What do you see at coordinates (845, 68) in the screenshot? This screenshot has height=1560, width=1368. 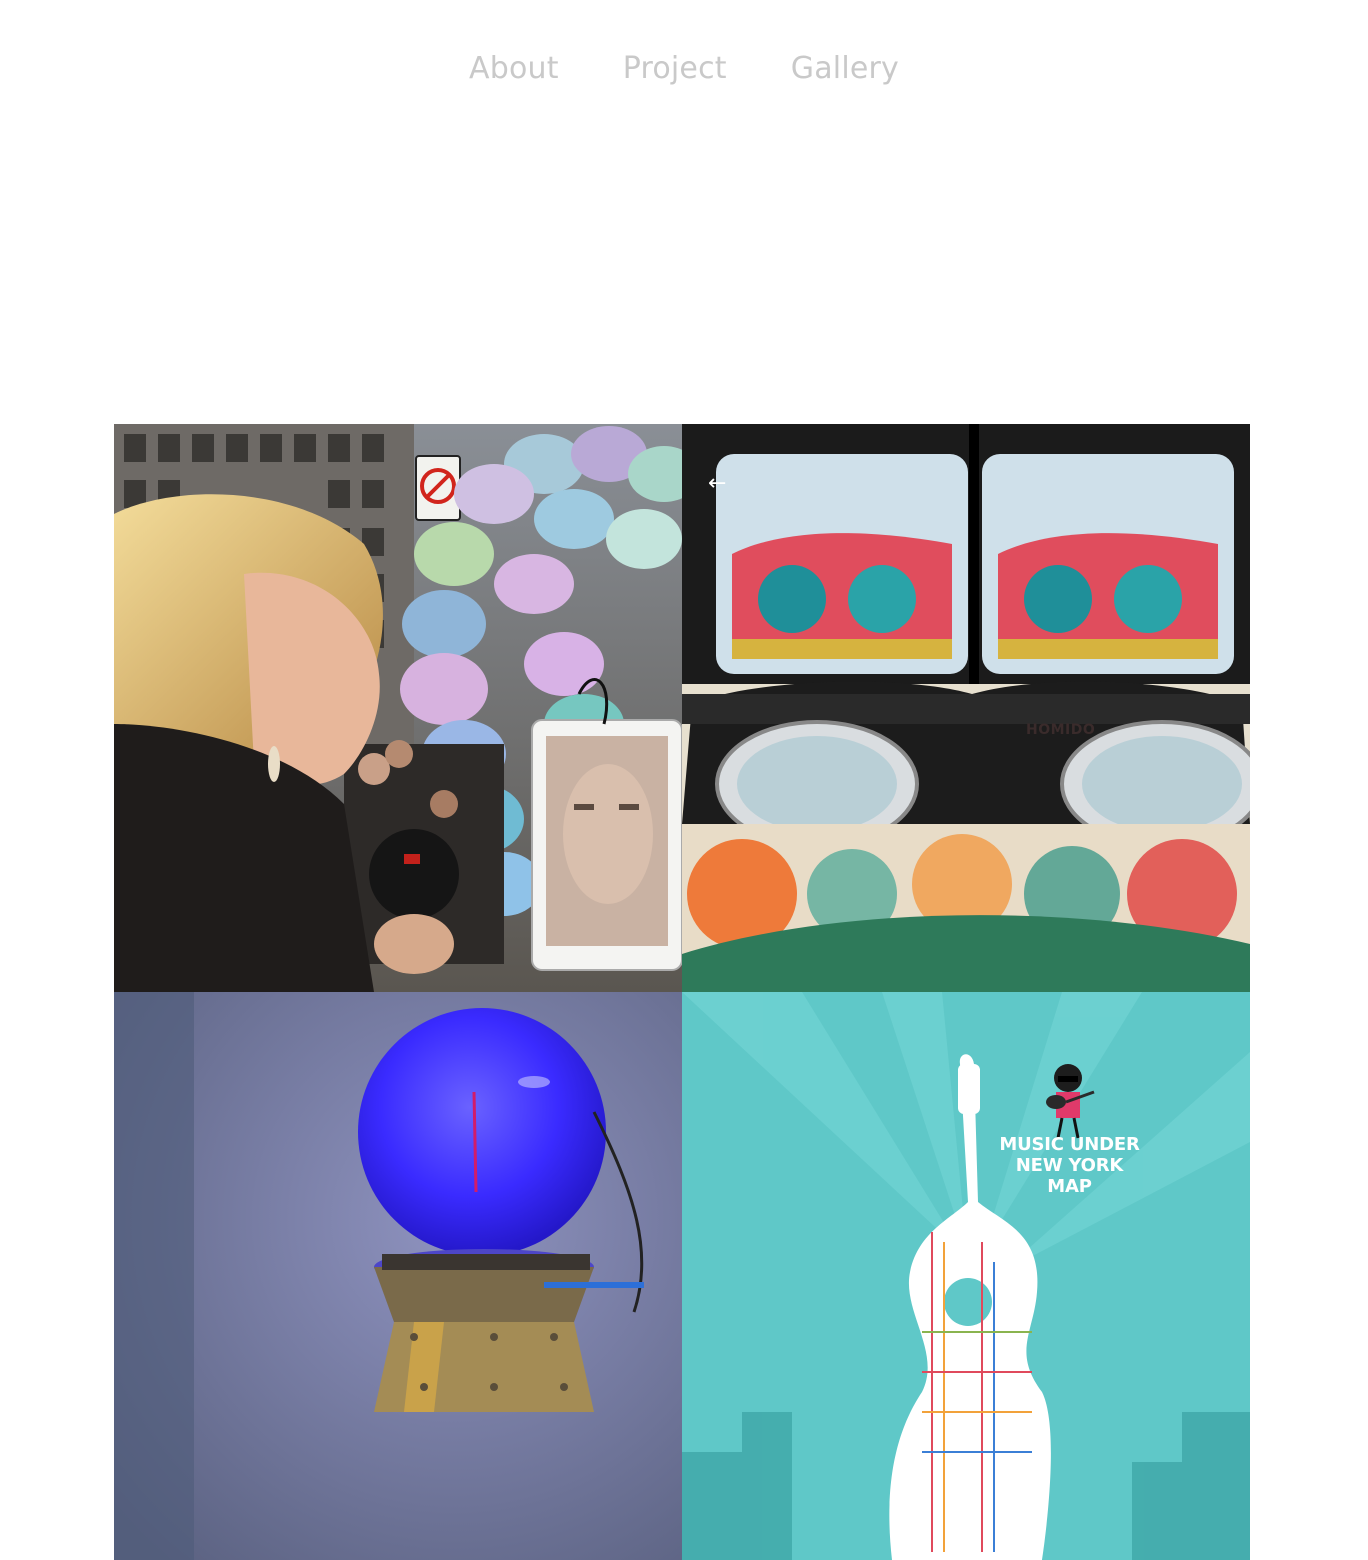 I see `nav-gallery-link: Gallery` at bounding box center [845, 68].